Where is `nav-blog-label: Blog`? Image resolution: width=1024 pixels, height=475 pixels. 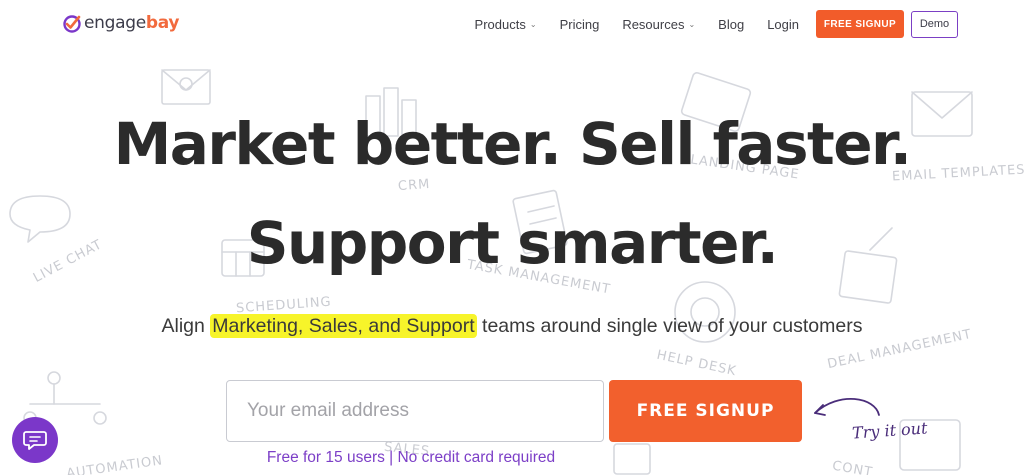 nav-blog-label: Blog is located at coordinates (731, 24).